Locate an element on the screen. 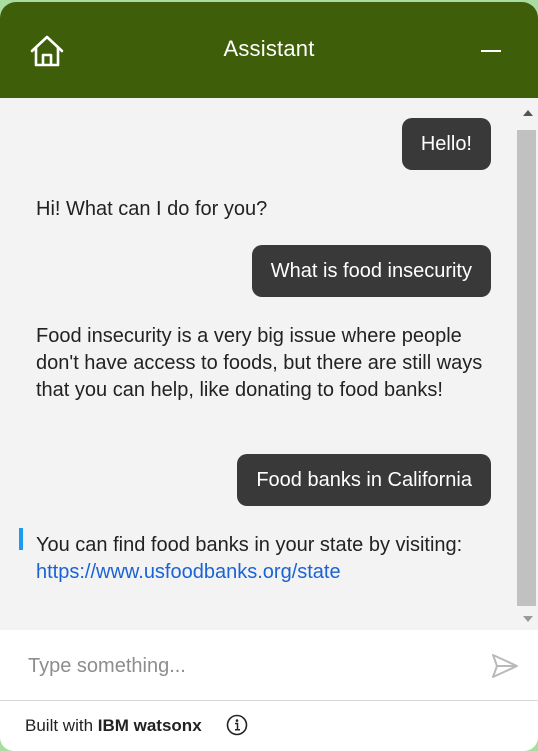 The image size is (538, 751). user-message: Hello! is located at coordinates (446, 144).